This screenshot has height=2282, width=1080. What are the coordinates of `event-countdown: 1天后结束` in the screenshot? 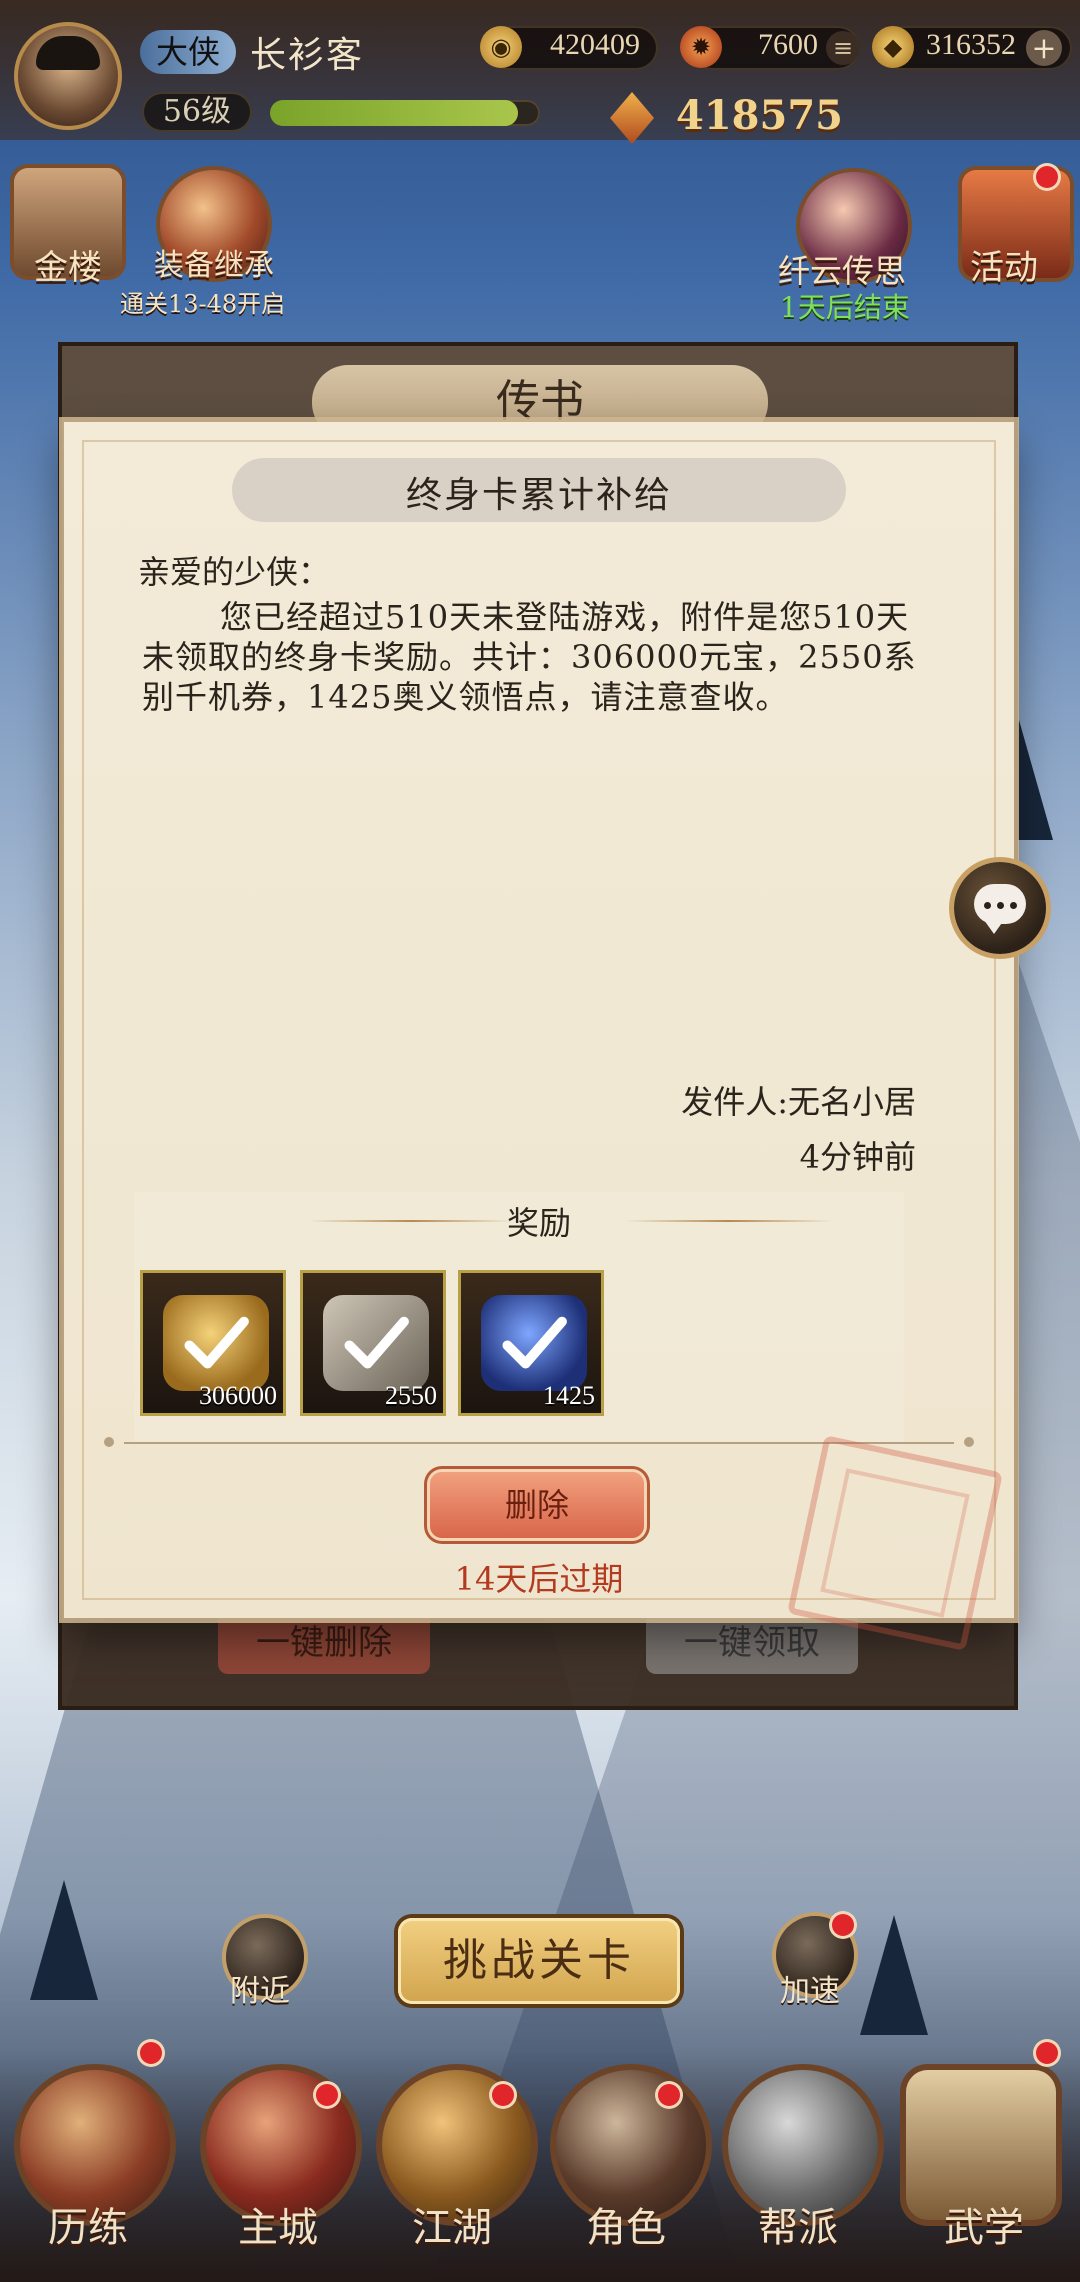 It's located at (845, 307).